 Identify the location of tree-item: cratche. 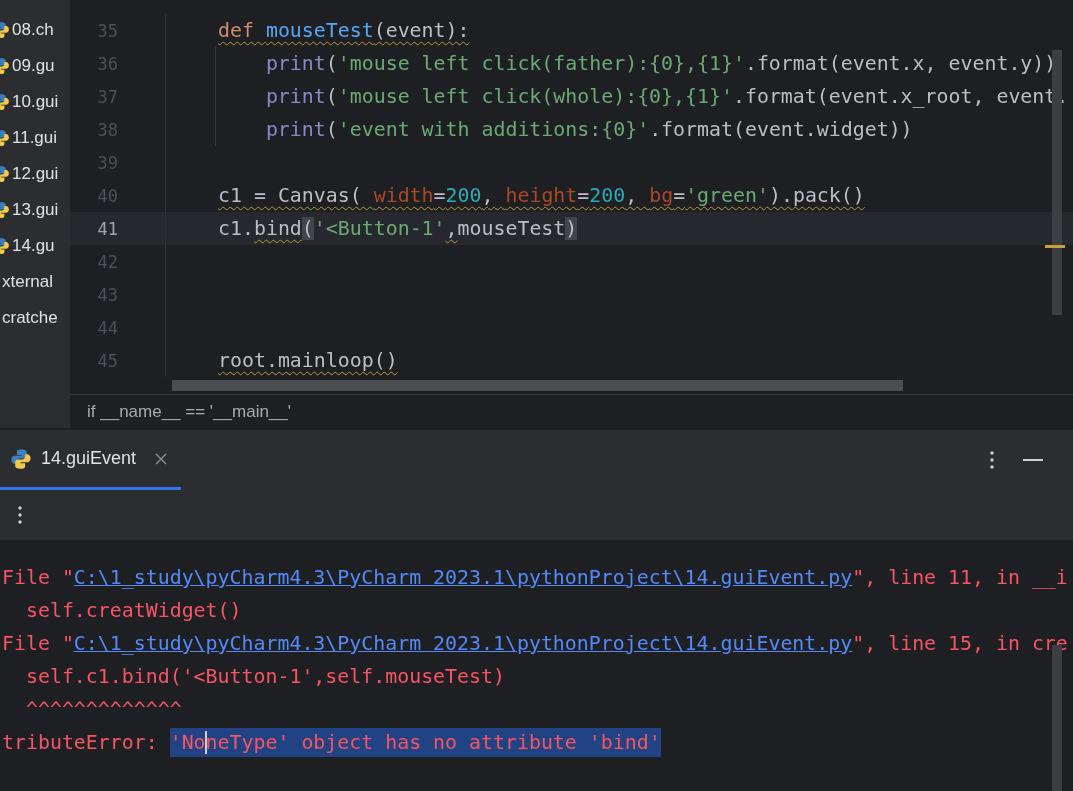
(35, 318).